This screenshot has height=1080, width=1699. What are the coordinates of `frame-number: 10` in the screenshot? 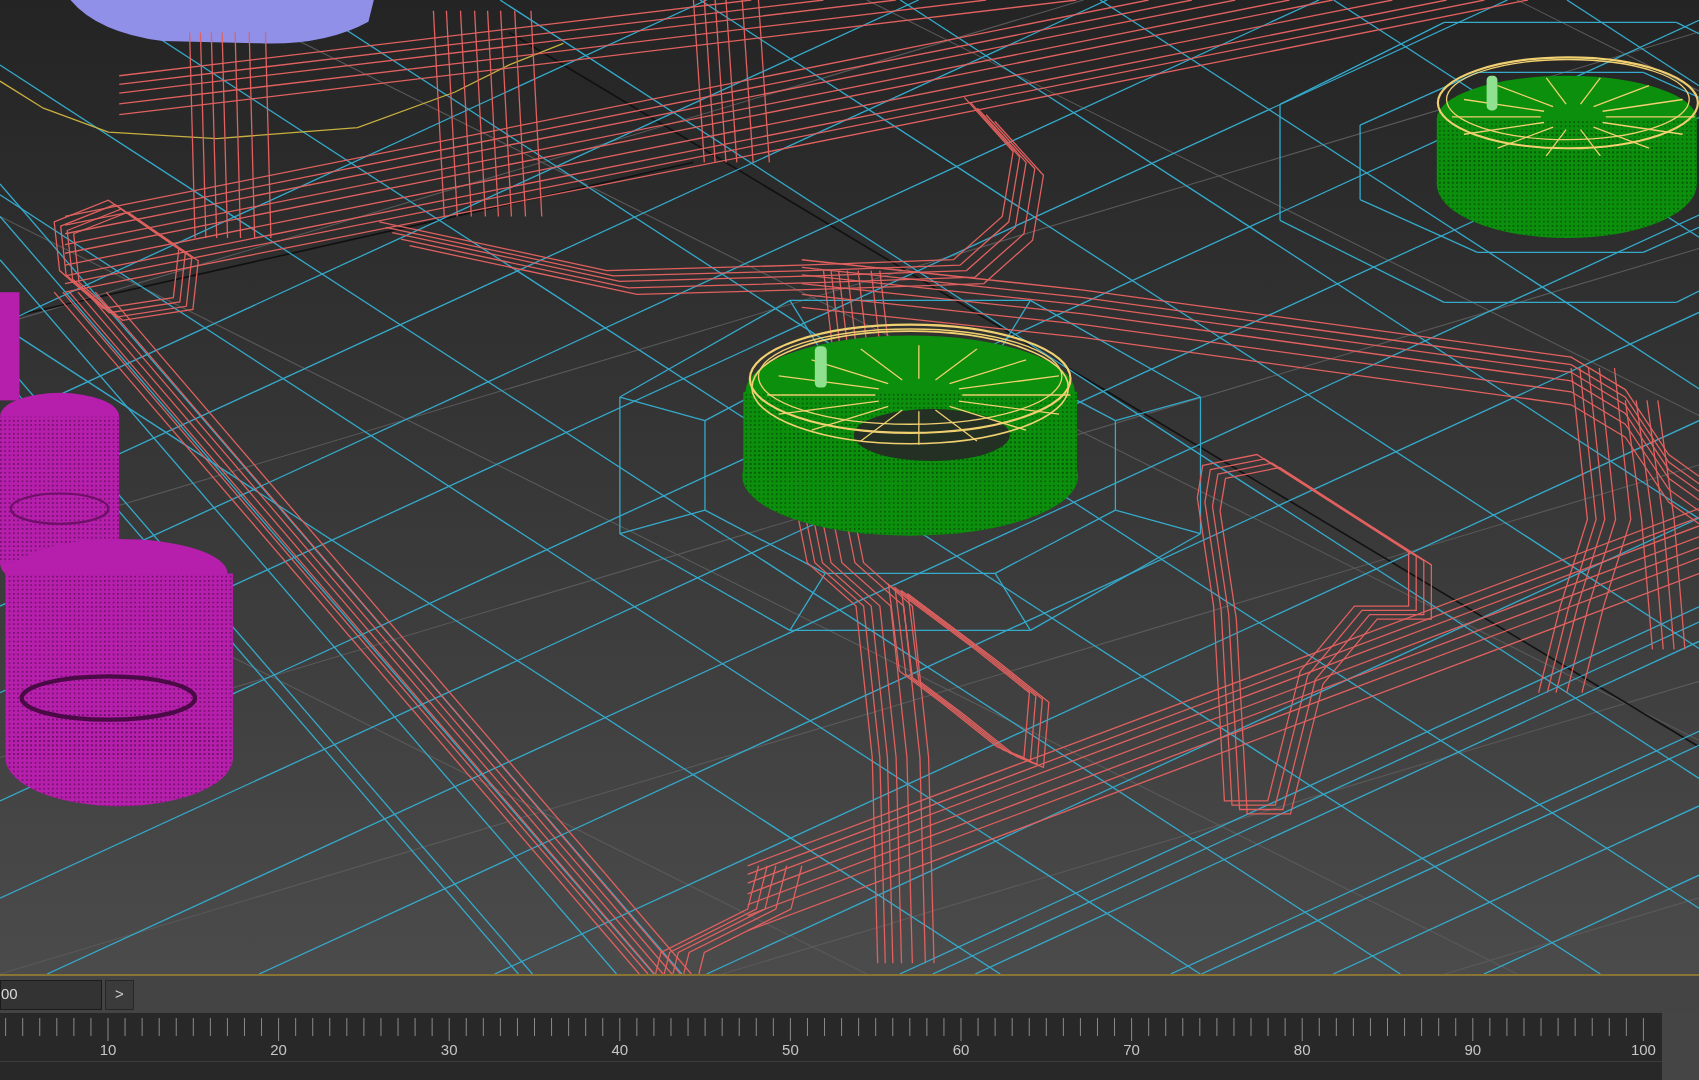 It's located at (108, 1049).